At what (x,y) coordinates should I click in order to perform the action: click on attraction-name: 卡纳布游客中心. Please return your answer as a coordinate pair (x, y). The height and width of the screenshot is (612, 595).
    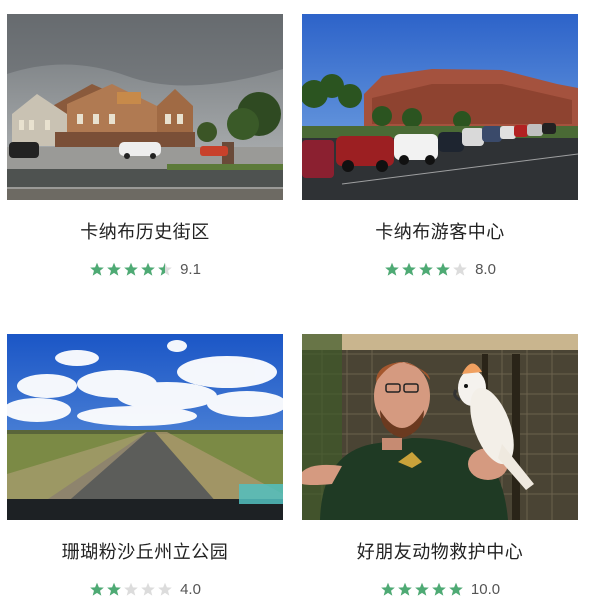
    Looking at the image, I should click on (440, 231).